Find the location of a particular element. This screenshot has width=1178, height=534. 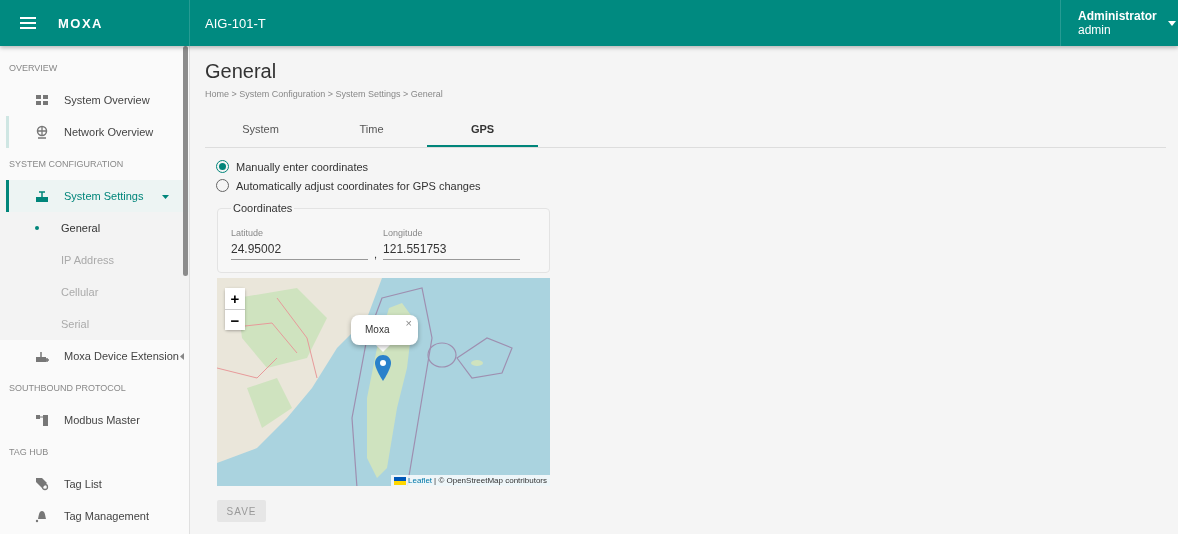

globe-icon is located at coordinates (42, 132).